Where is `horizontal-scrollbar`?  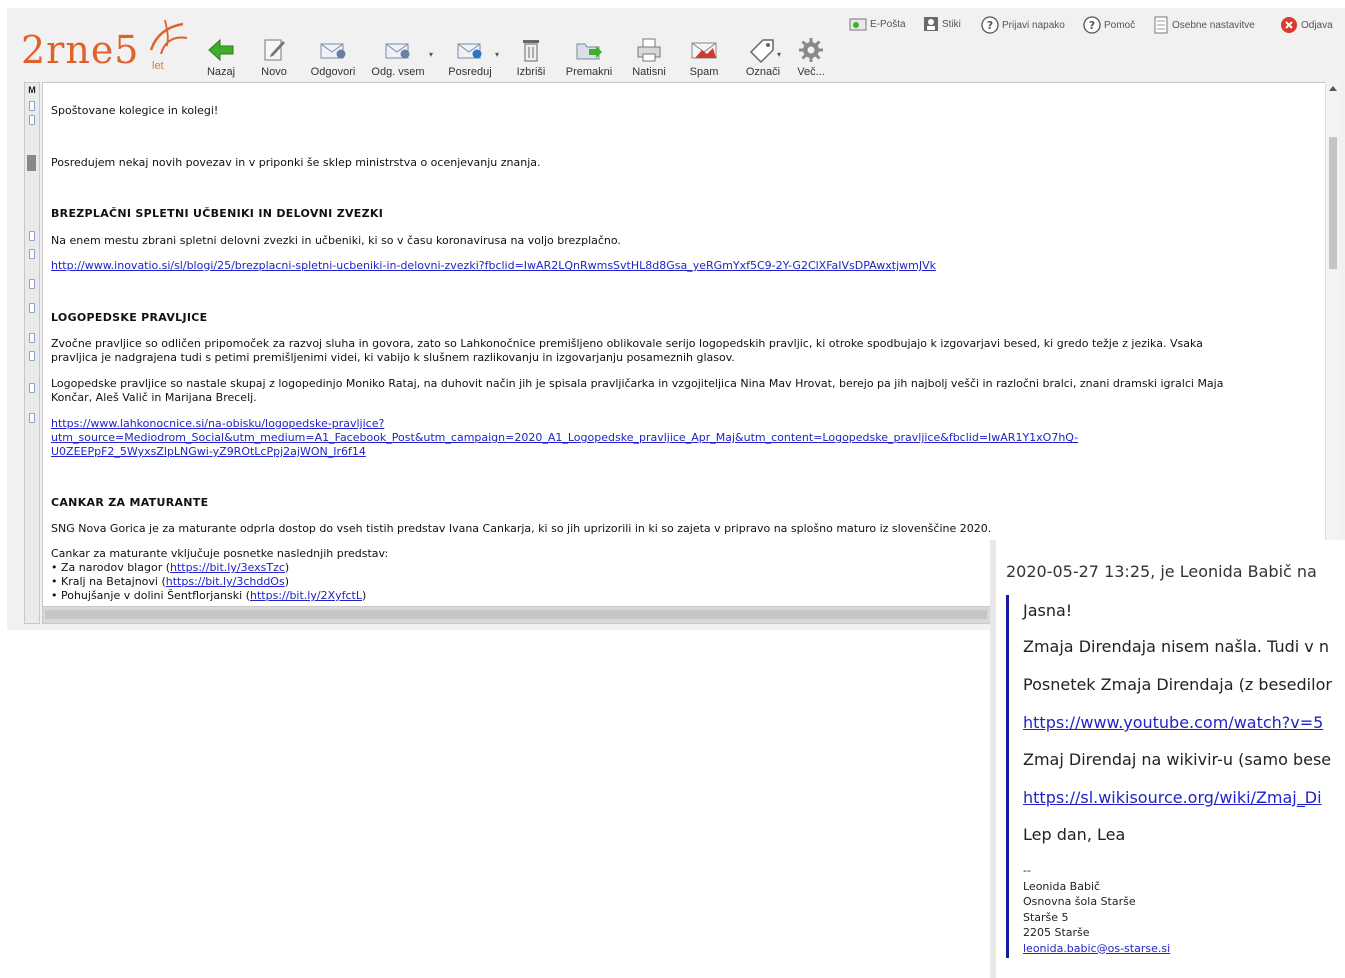 horizontal-scrollbar is located at coordinates (517, 615).